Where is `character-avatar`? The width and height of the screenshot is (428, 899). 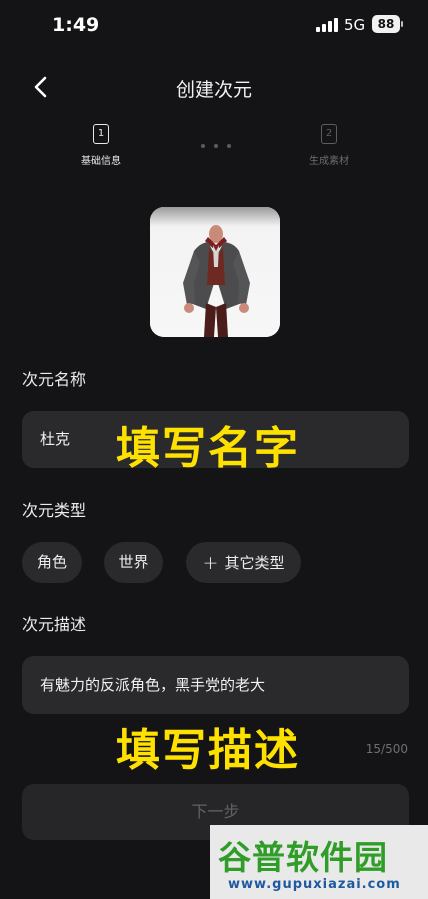
character-avatar is located at coordinates (215, 272).